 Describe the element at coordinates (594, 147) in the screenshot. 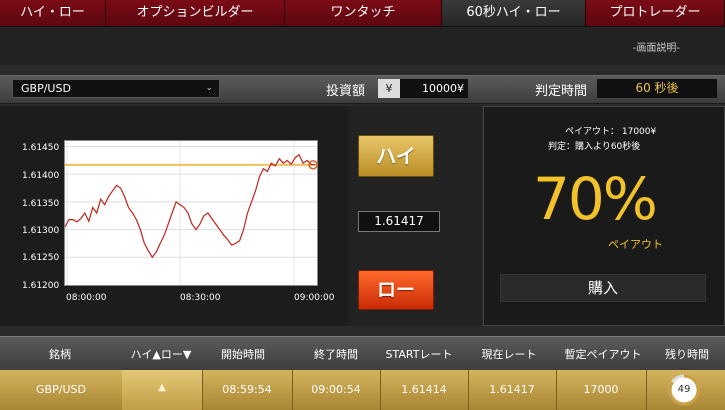

I see `judge-info: 判定：購入より60秒後` at that location.